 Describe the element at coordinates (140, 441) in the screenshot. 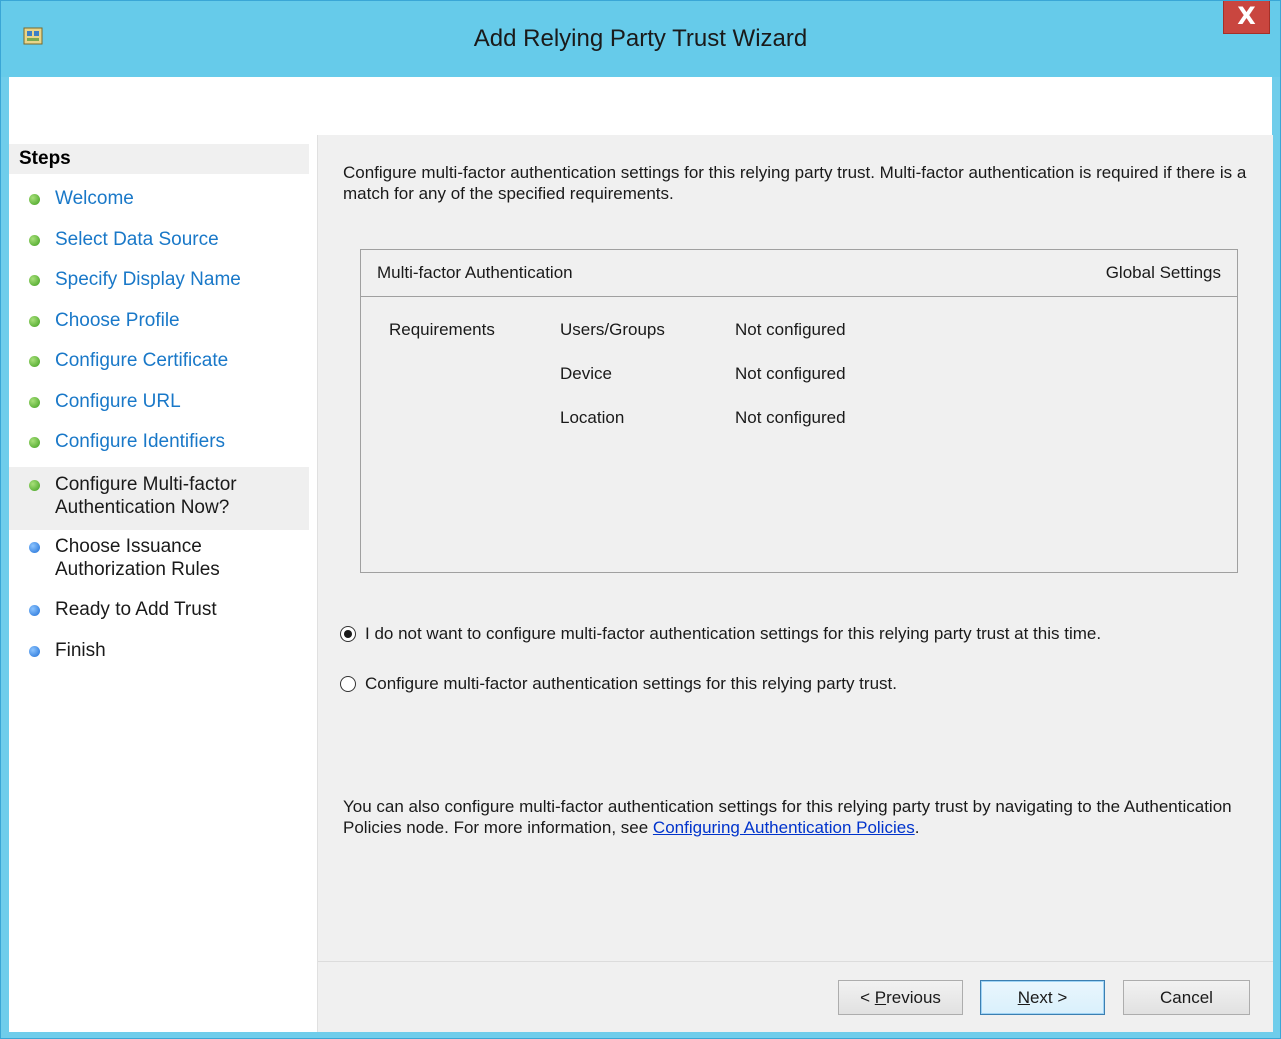

I see `step-label: Configure Identifiers` at that location.